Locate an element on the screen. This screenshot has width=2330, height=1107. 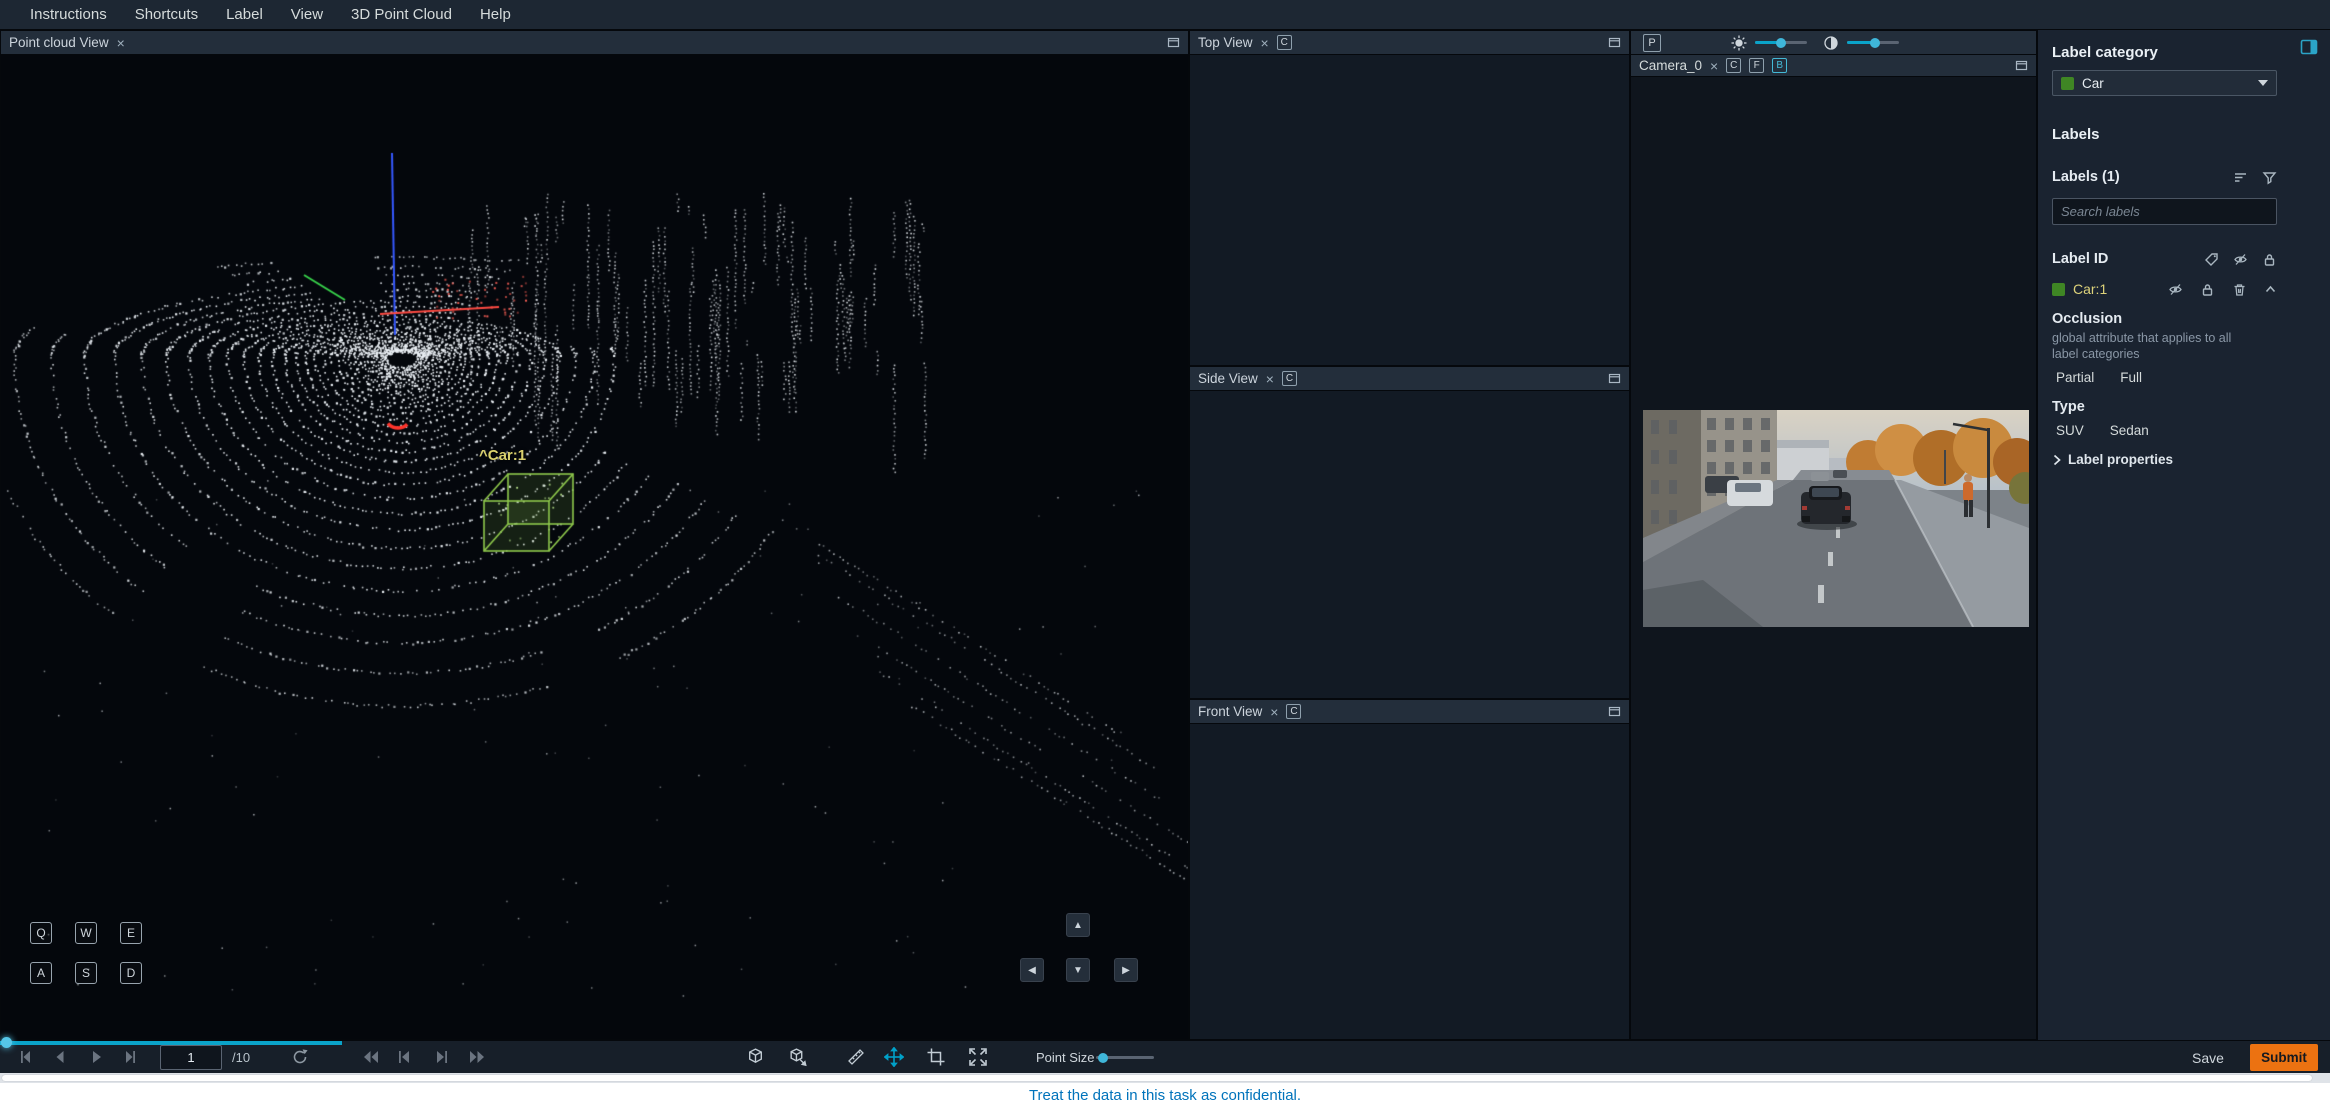
menu-item-label: Label is located at coordinates (244, 14).